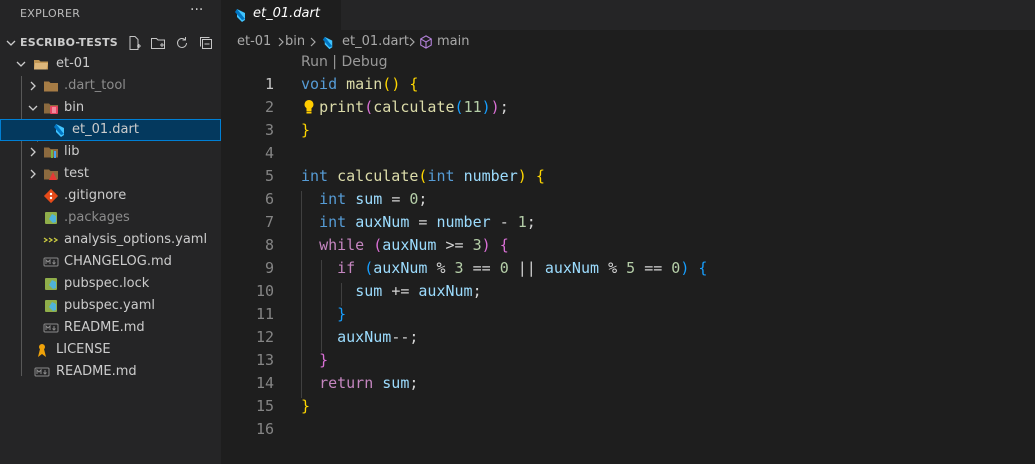 This screenshot has height=464, width=1035. I want to click on line-number: 14, so click(264, 383).